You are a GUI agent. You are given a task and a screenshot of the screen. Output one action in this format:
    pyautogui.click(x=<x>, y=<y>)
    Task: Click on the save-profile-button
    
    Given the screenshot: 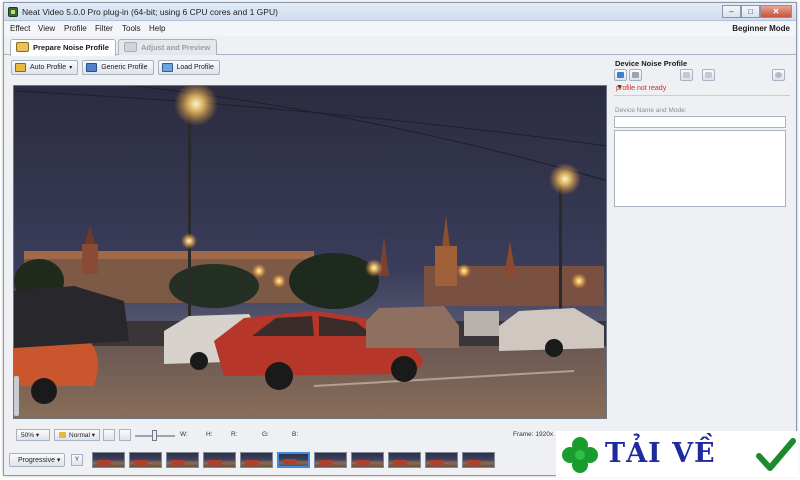 What is the action you would take?
    pyautogui.click(x=635, y=75)
    